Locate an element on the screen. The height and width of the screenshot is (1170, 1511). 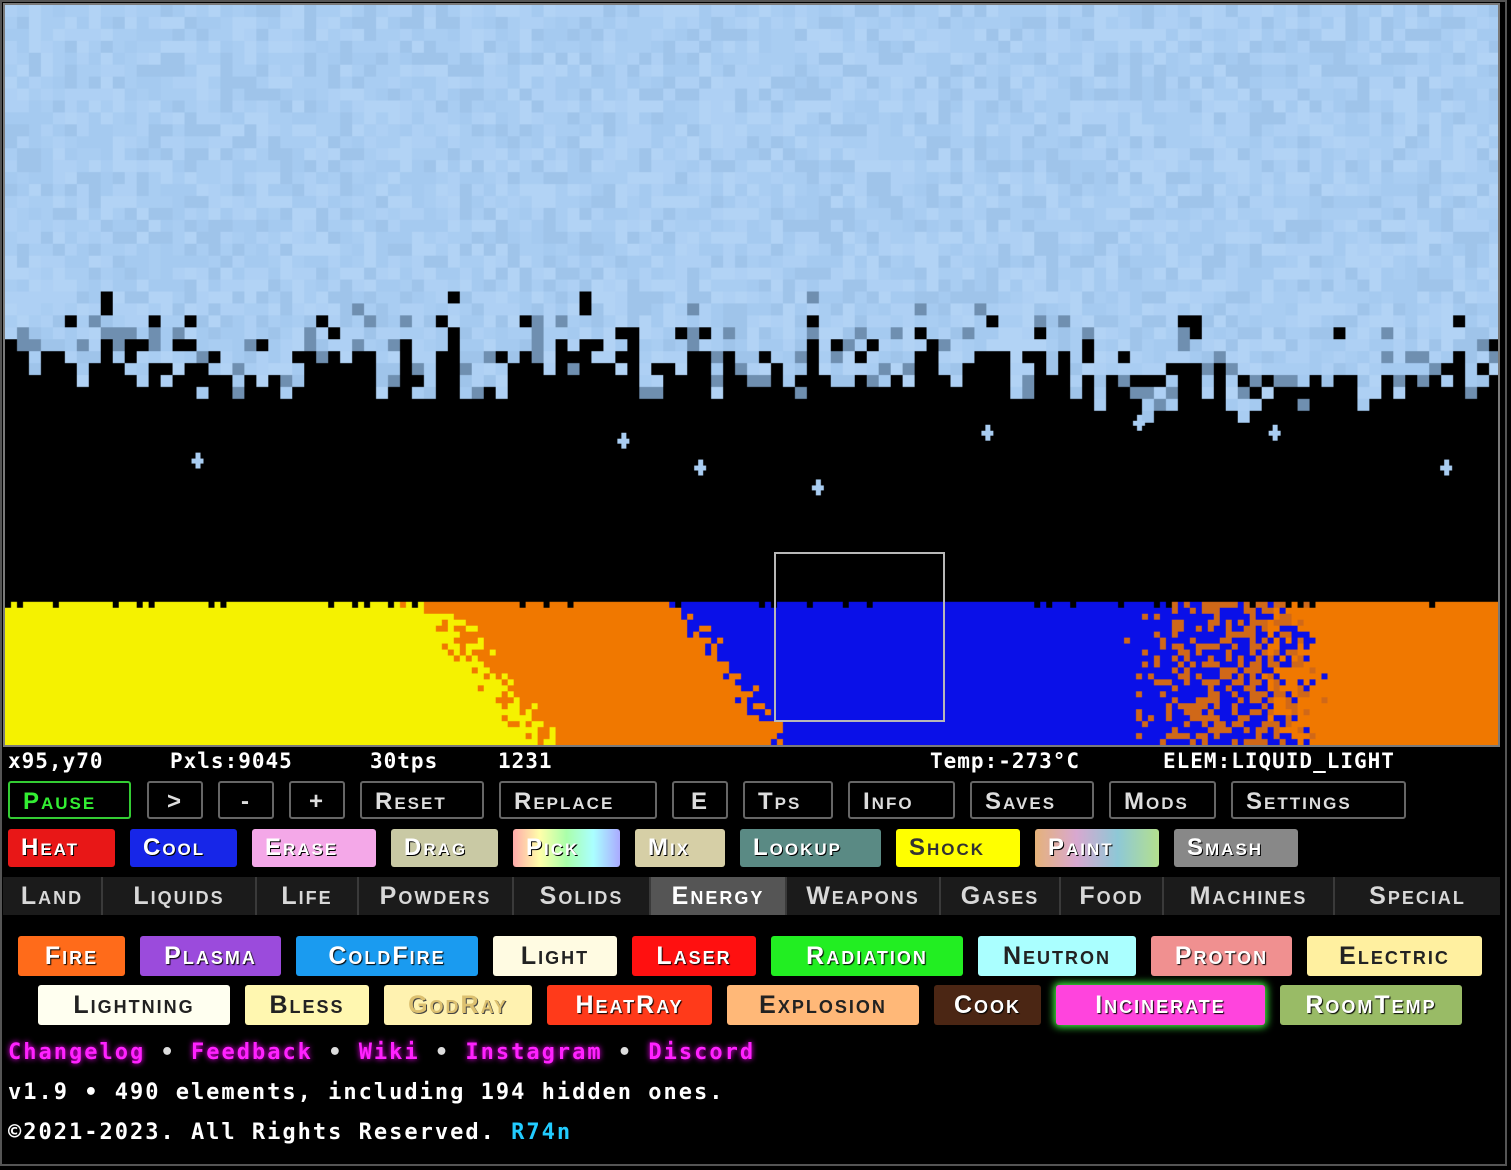
element-lightning-button: Lightning is located at coordinates (134, 1005).